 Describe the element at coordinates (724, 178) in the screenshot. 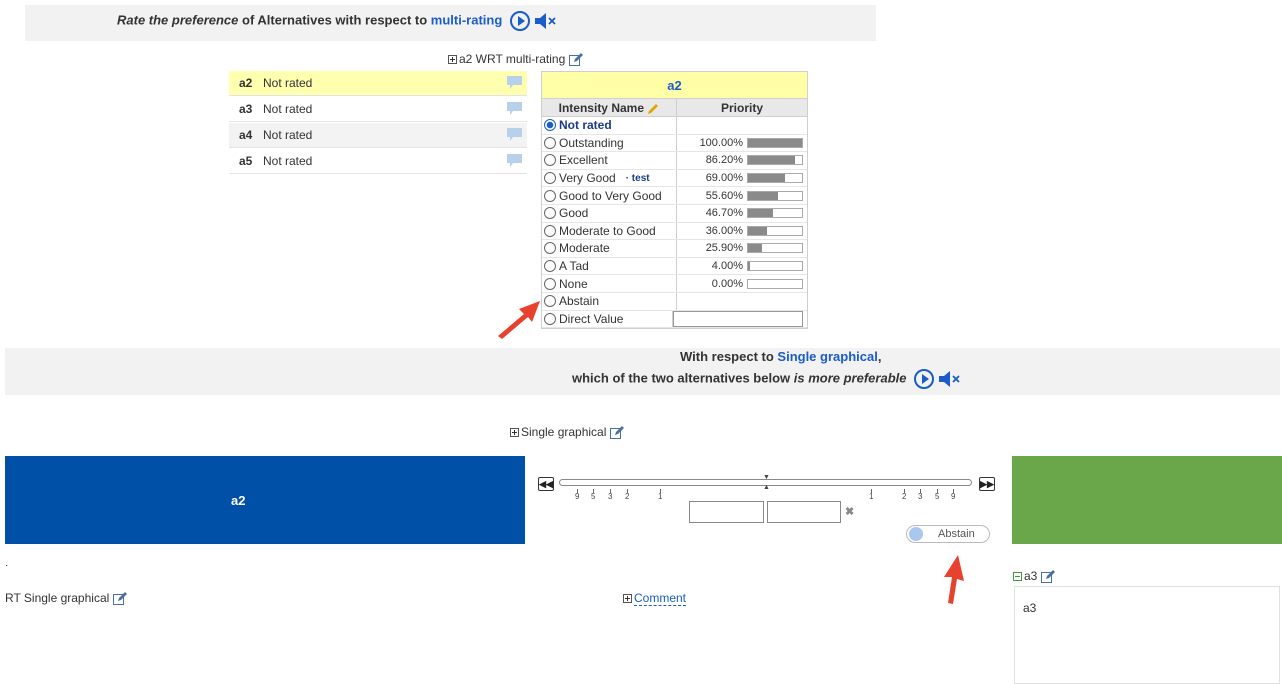

I see `priority-percent: 69.00%` at that location.